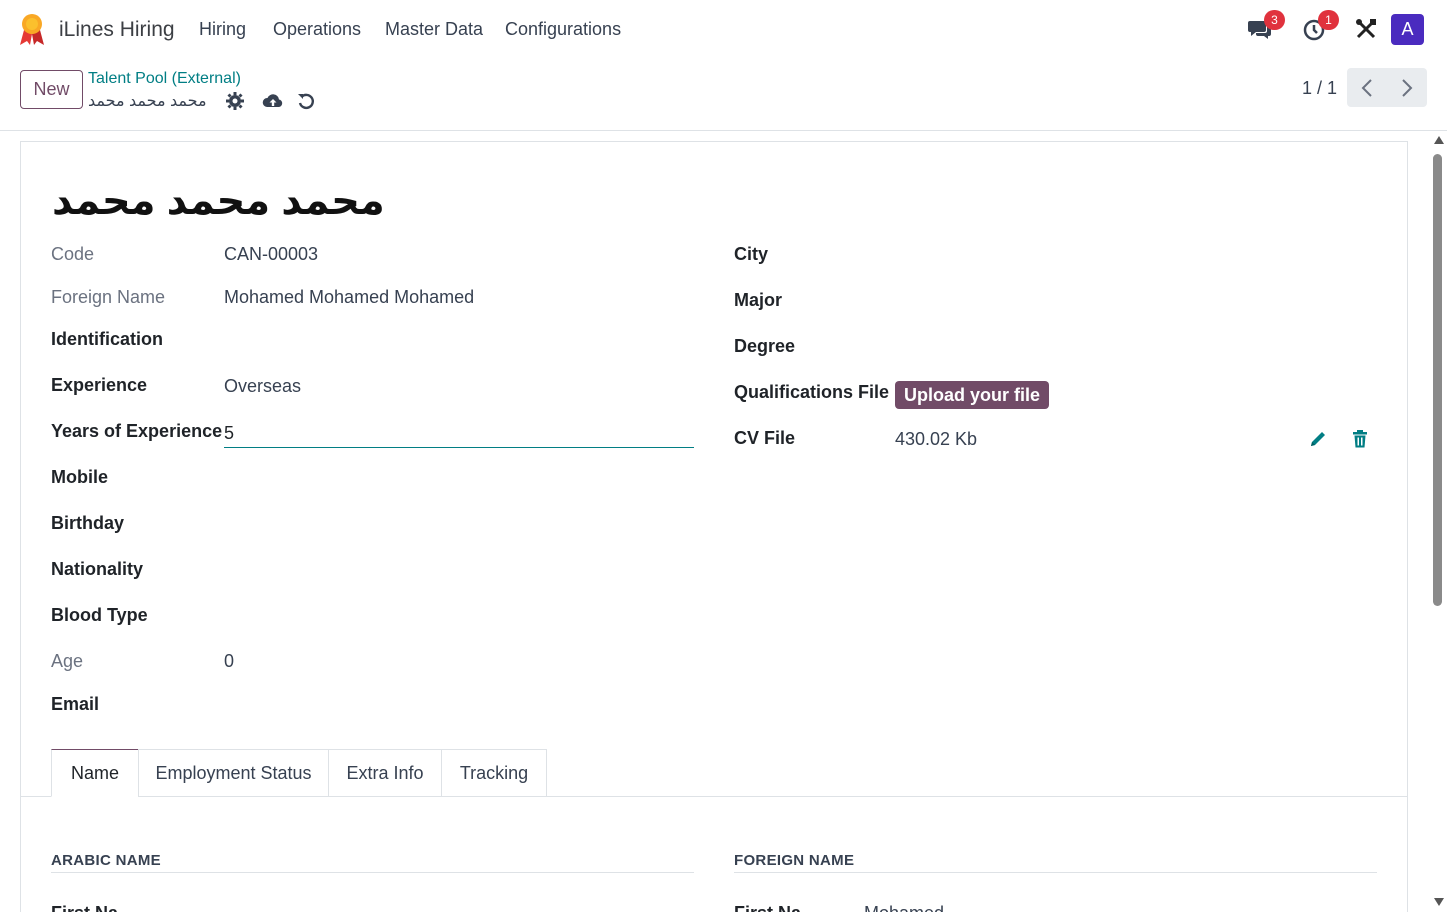  I want to click on pager-previous-button, so click(1367, 87).